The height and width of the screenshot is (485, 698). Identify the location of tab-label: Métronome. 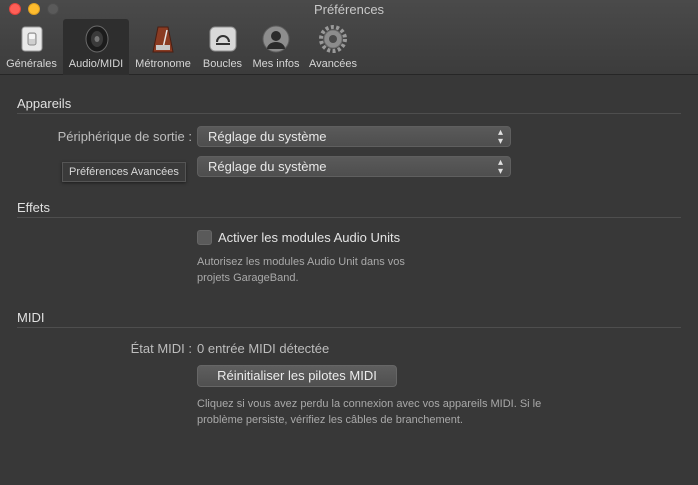
(163, 64).